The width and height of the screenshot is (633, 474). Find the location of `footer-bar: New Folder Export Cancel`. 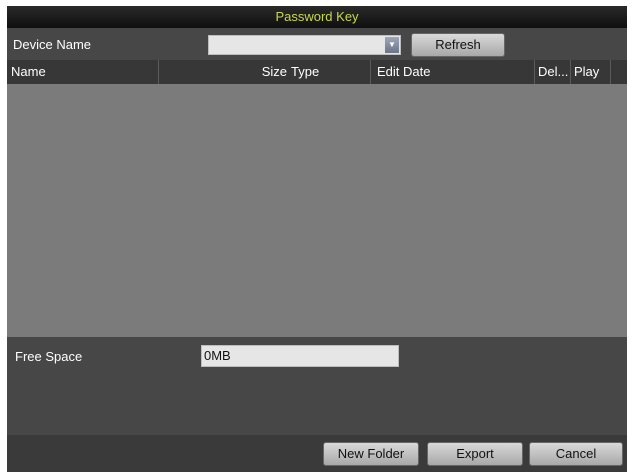

footer-bar: New Folder Export Cancel is located at coordinates (317, 453).